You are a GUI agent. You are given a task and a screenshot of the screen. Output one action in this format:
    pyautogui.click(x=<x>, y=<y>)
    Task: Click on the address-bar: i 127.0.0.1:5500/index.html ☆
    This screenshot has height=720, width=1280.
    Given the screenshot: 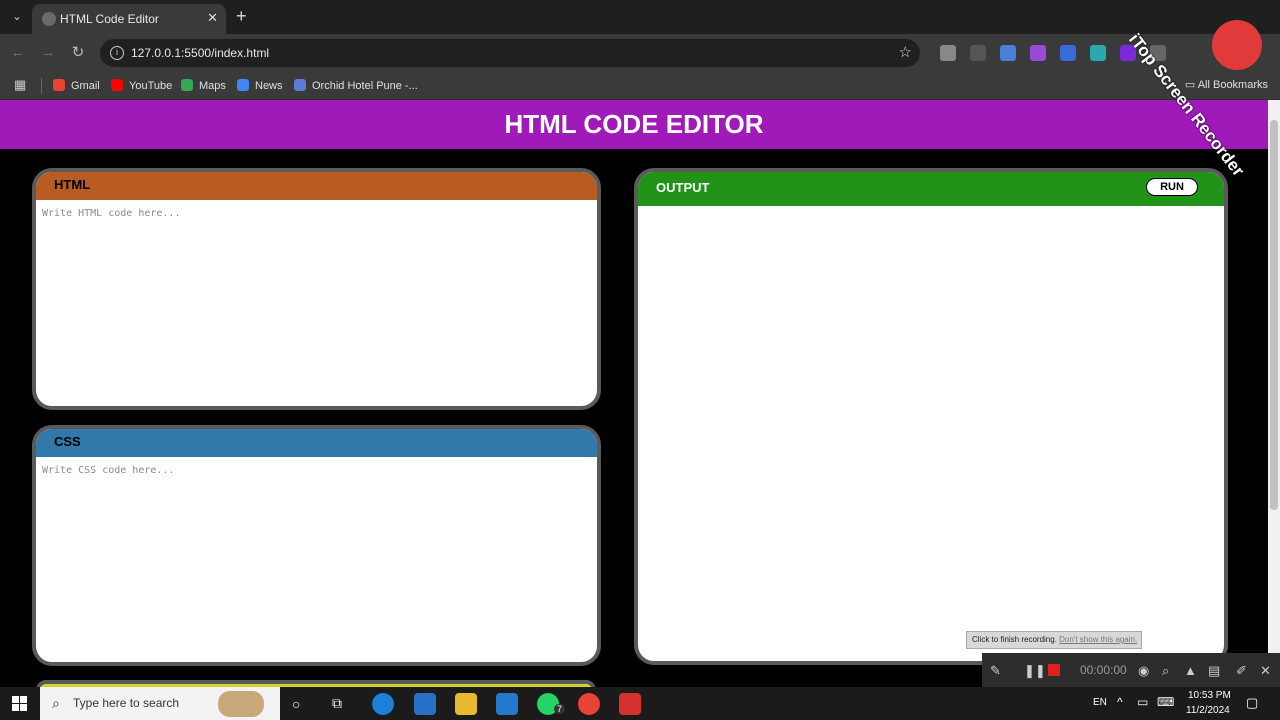 What is the action you would take?
    pyautogui.click(x=510, y=53)
    